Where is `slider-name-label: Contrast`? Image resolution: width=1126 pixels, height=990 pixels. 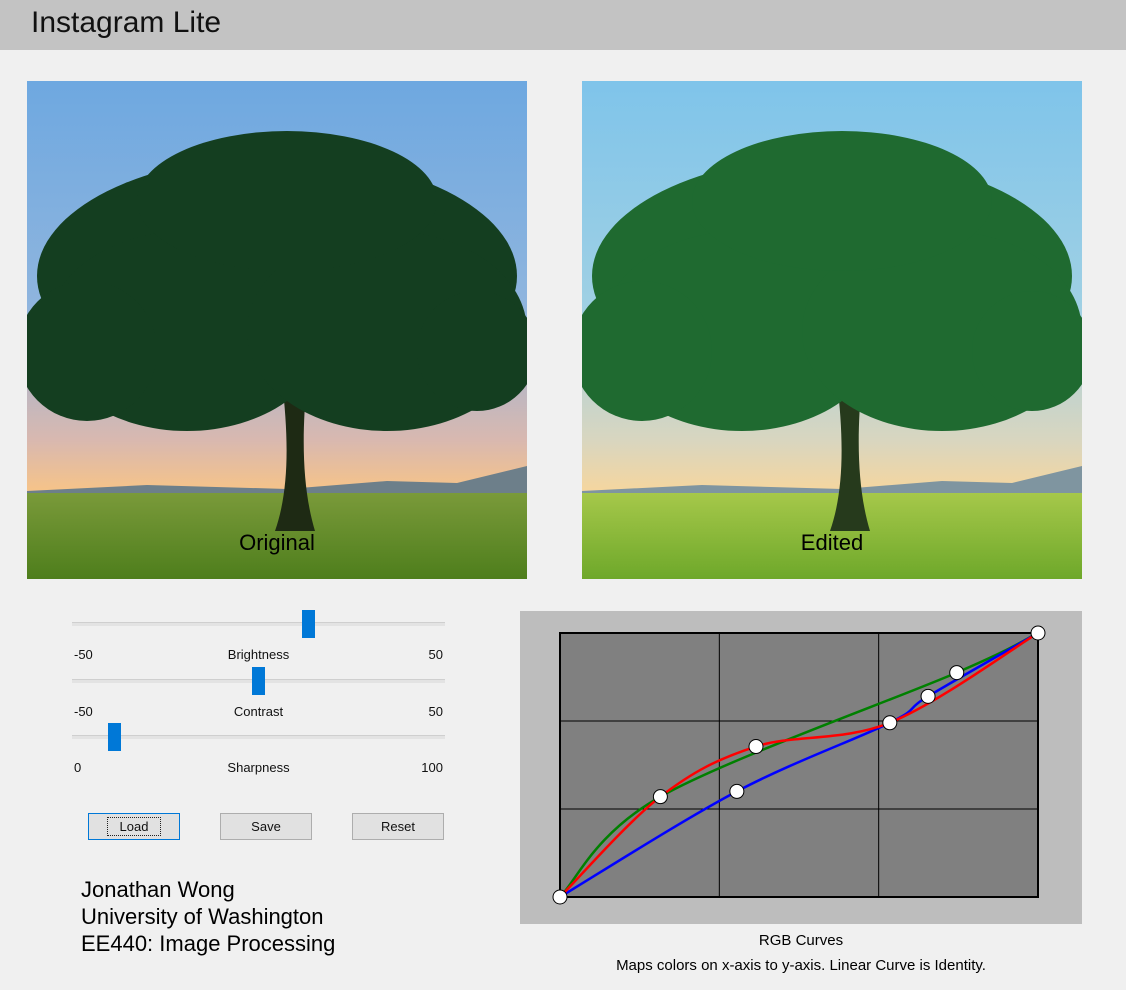
slider-name-label: Contrast is located at coordinates (258, 711).